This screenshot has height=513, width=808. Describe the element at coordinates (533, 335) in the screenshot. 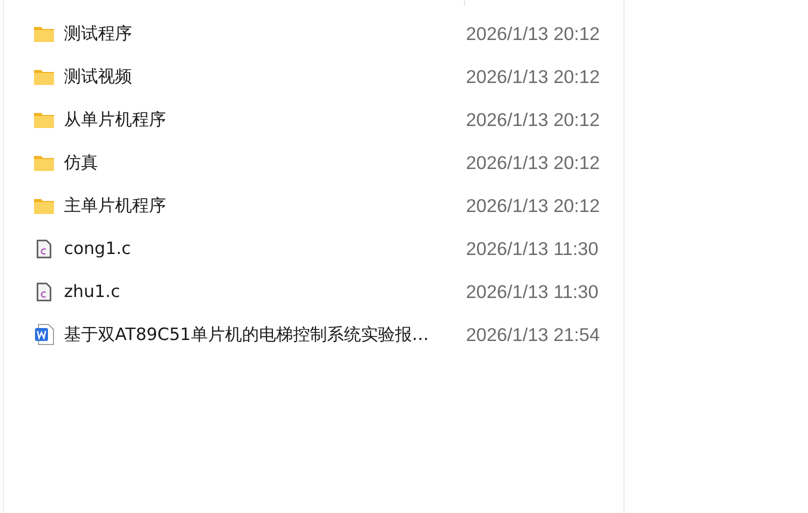

I see `modified-date: 2026/1/13 21:54` at that location.